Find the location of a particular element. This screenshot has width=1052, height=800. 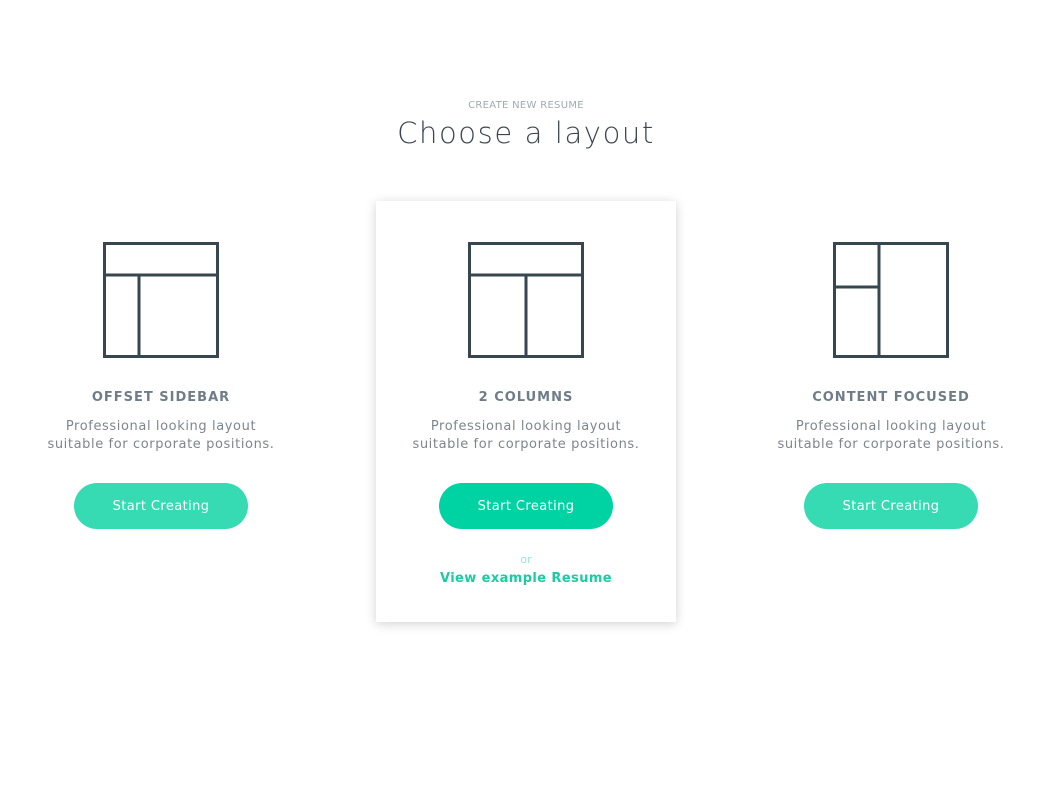

page-eyebrow: CREATE NEW RESUME is located at coordinates (526, 105).